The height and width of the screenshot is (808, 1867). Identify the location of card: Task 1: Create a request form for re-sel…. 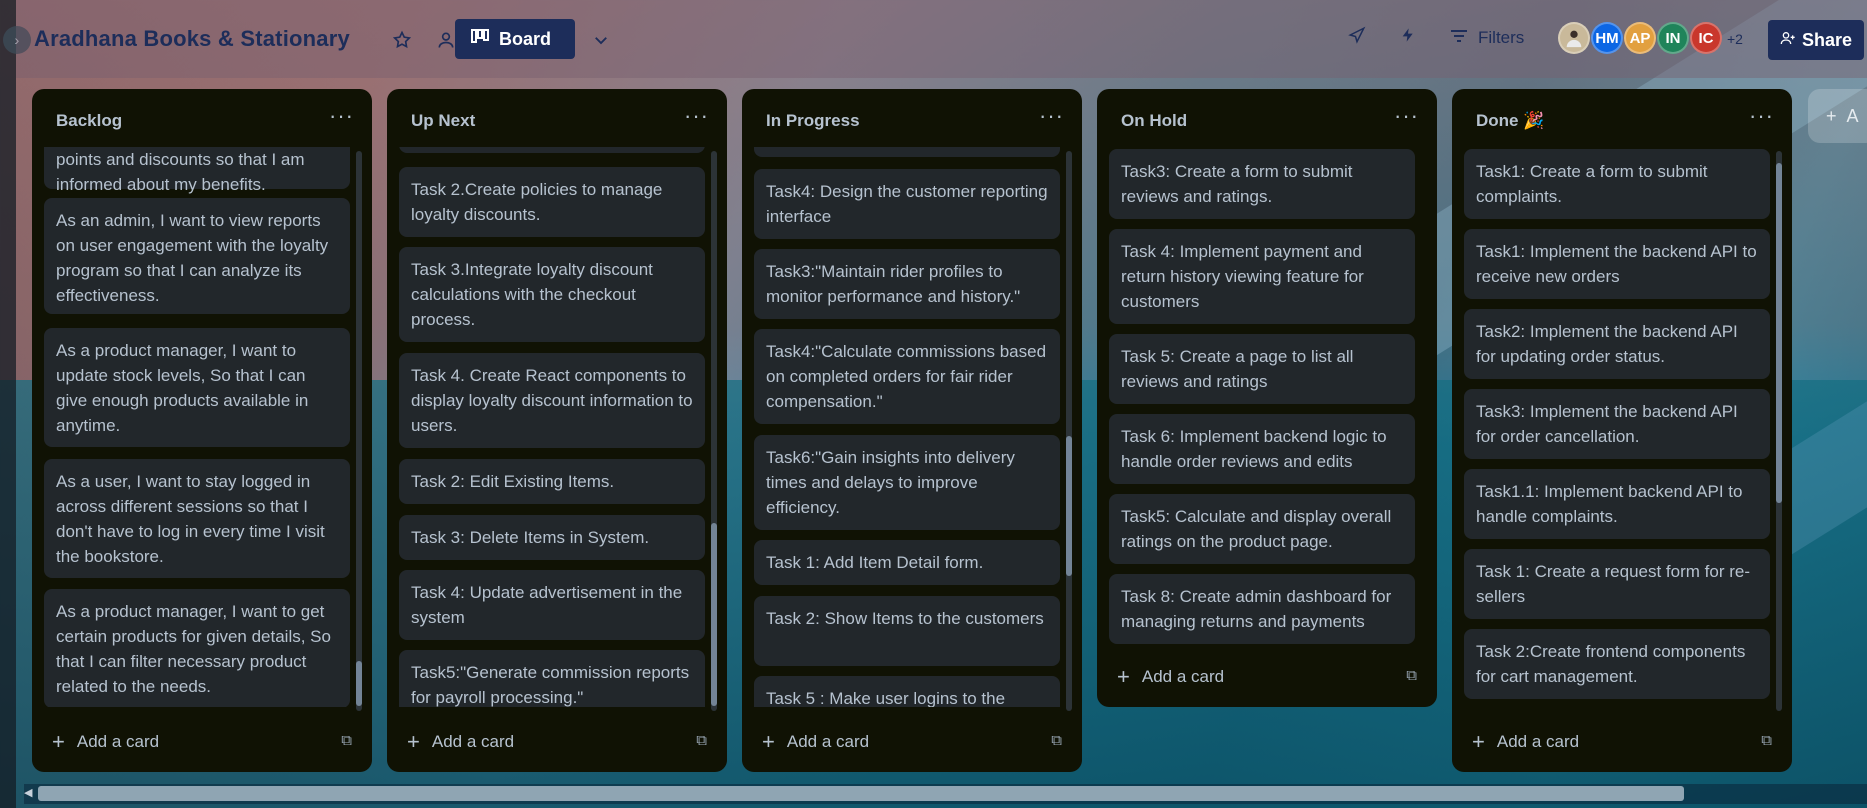
(1617, 584).